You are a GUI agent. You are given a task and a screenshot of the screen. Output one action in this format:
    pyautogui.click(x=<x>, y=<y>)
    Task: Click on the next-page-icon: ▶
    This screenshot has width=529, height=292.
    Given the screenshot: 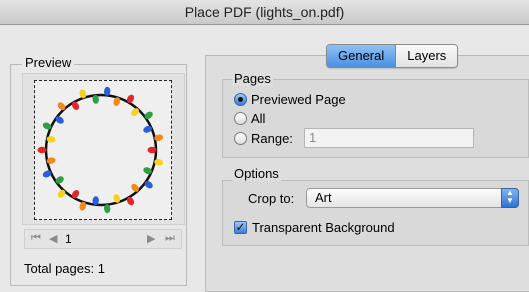 What is the action you would take?
    pyautogui.click(x=151, y=238)
    